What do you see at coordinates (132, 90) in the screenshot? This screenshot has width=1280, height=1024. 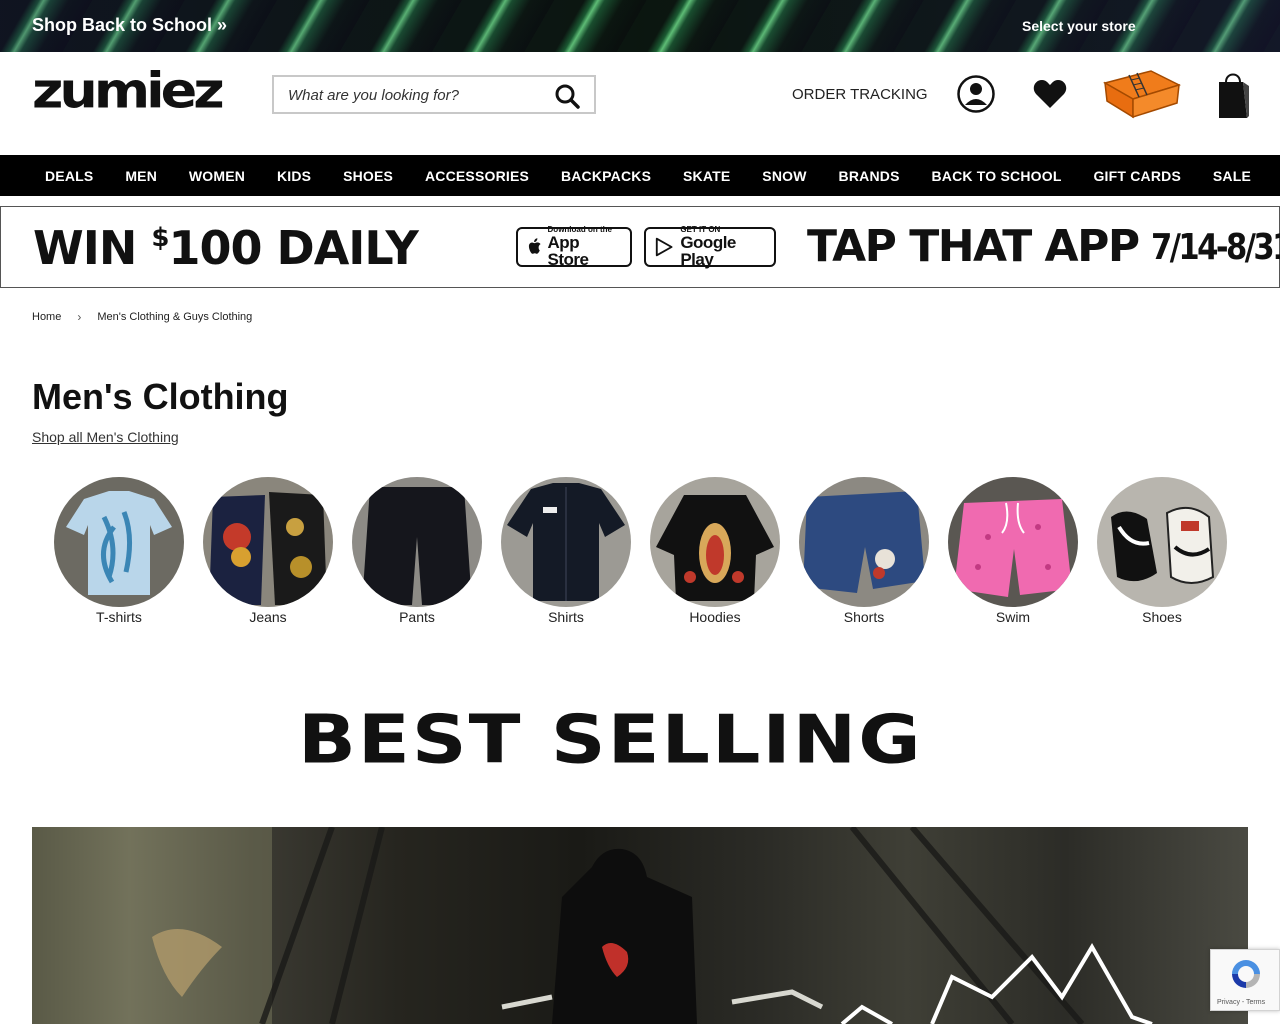 I see `zumiez-logo: zumiez` at bounding box center [132, 90].